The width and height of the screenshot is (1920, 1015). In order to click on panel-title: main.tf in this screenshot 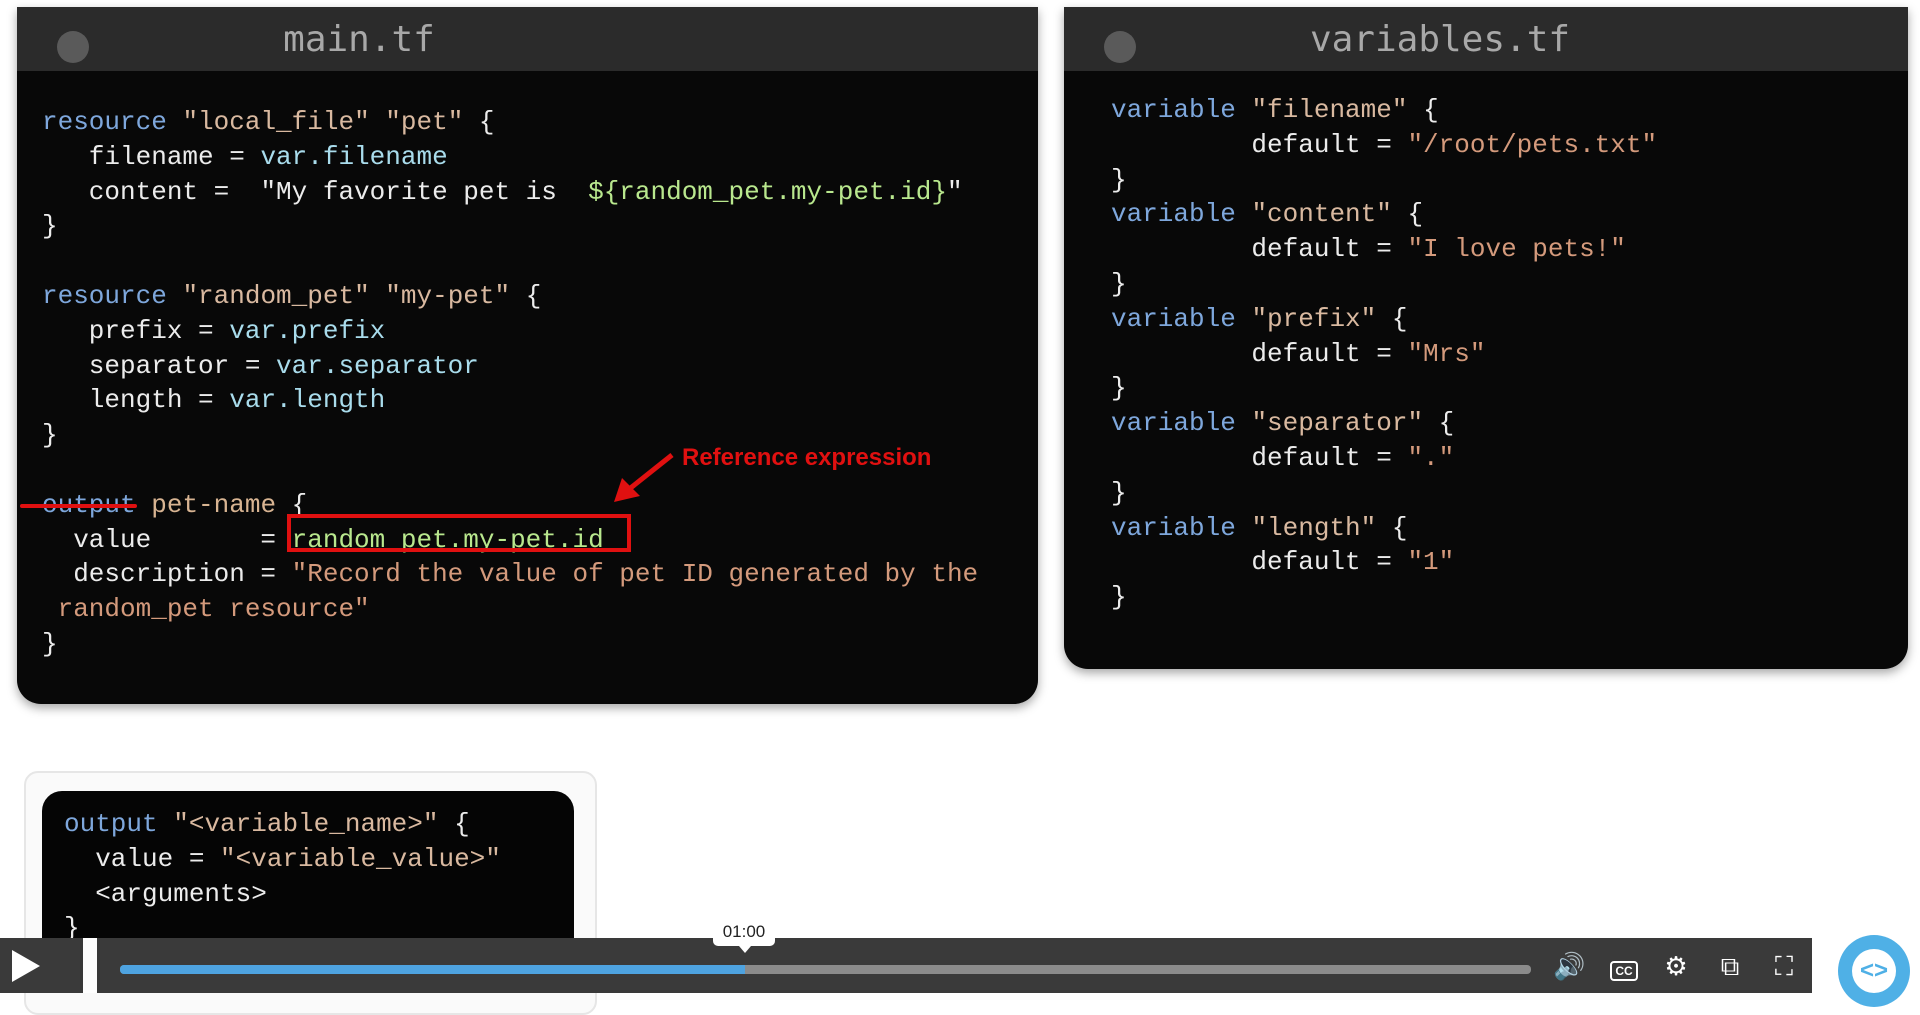, I will do `click(359, 39)`.